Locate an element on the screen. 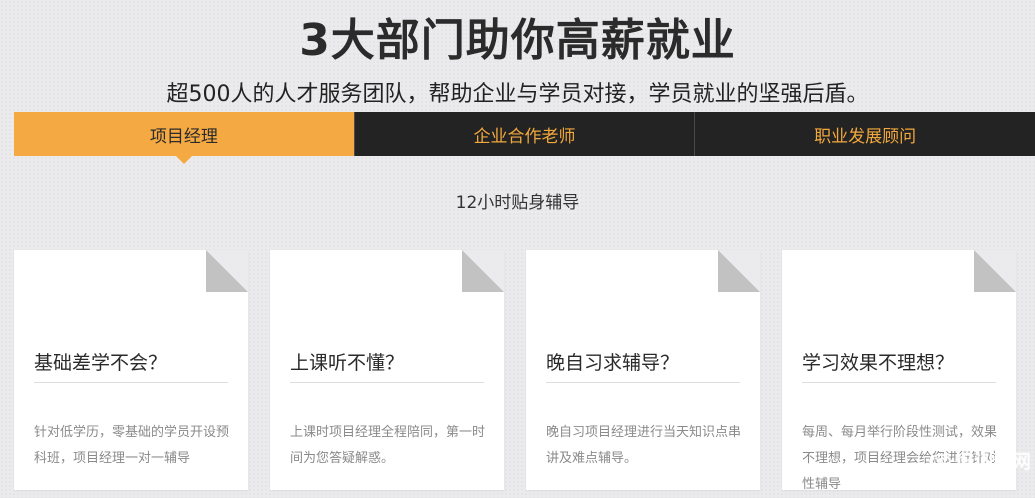 Image resolution: width=1035 pixels, height=498 pixels. service-card: 基础差学不会？ 针对低学历，零基础的学员开设预科班，项目经理一对一辅导 is located at coordinates (131, 370).